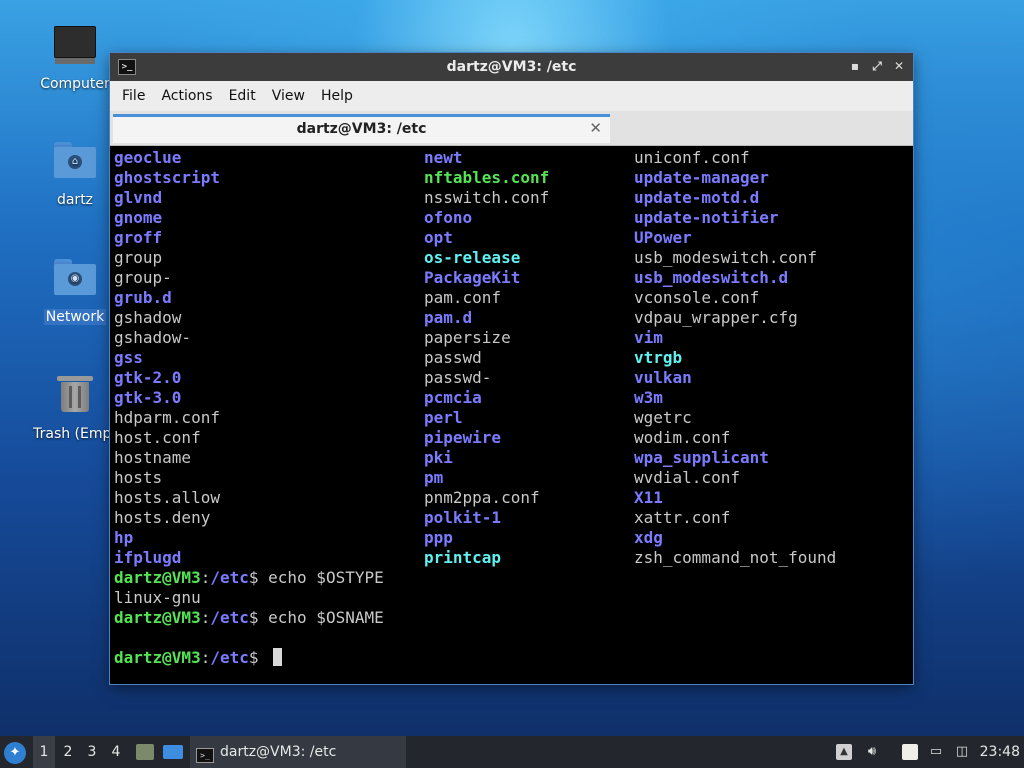  I want to click on ls-entry: vim, so click(648, 337).